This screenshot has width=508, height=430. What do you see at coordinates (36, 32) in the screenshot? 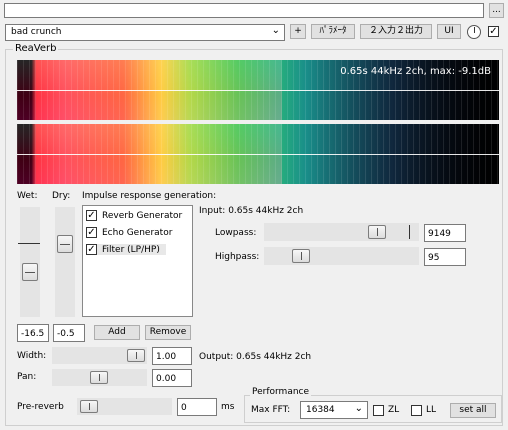
I see `preset-value: bad crunch` at bounding box center [36, 32].